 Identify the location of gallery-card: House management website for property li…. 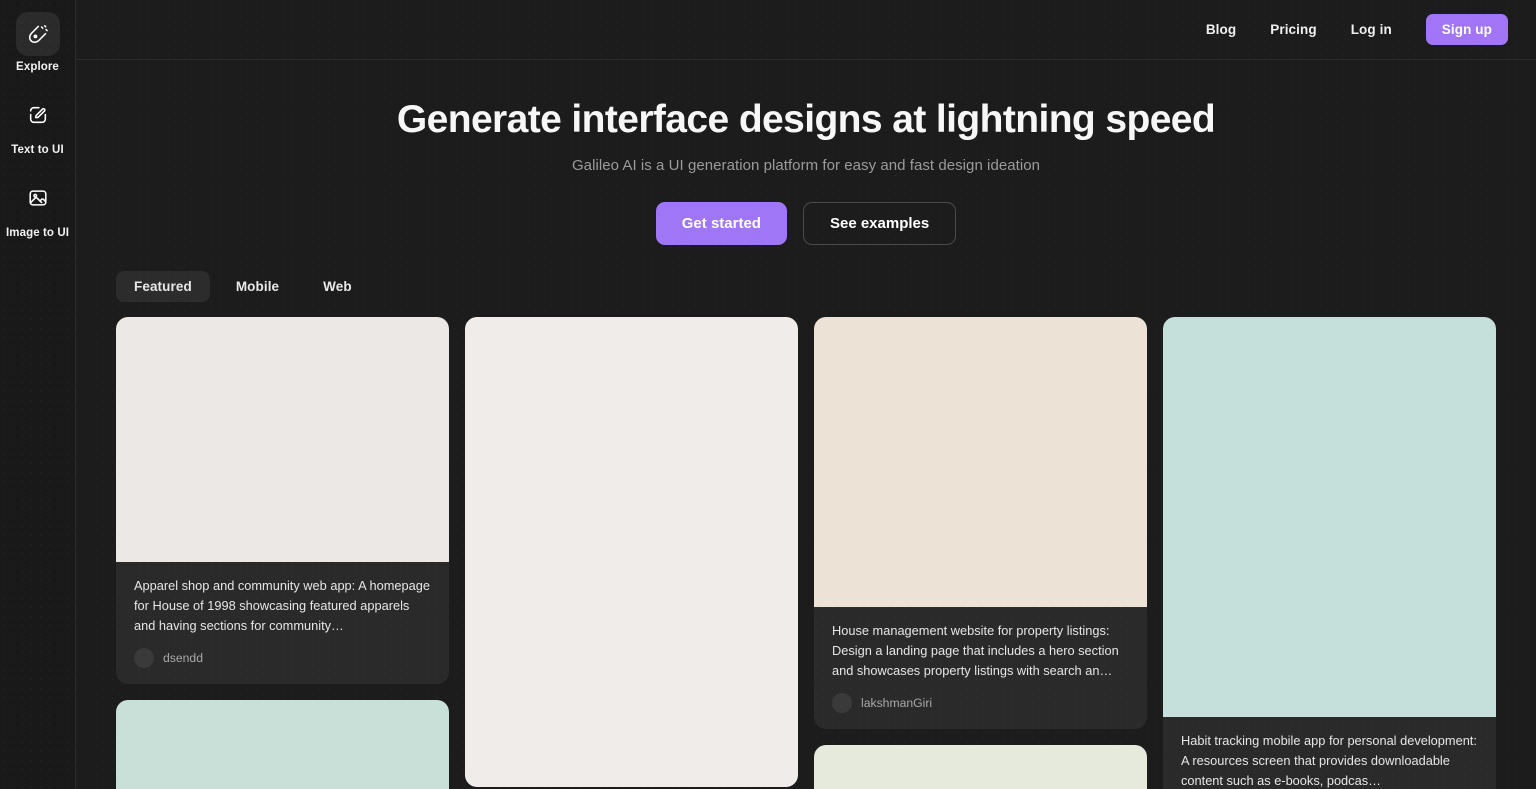
(980, 523).